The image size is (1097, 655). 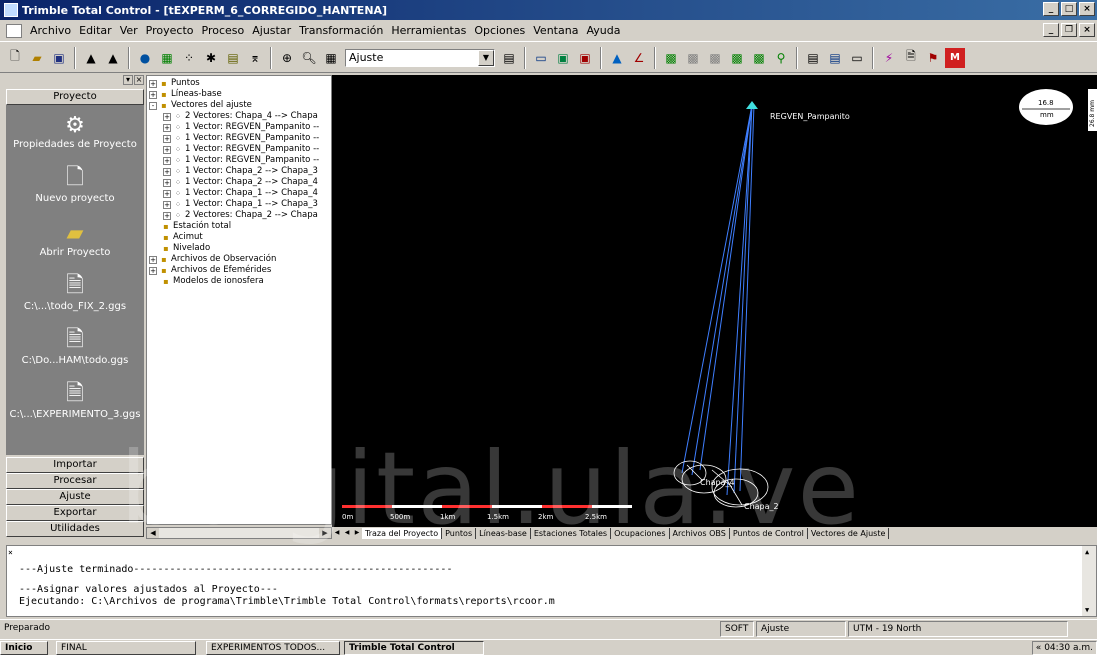 What do you see at coordinates (769, 533) in the screenshot?
I see `tab-puntos-control: Puntos de Control` at bounding box center [769, 533].